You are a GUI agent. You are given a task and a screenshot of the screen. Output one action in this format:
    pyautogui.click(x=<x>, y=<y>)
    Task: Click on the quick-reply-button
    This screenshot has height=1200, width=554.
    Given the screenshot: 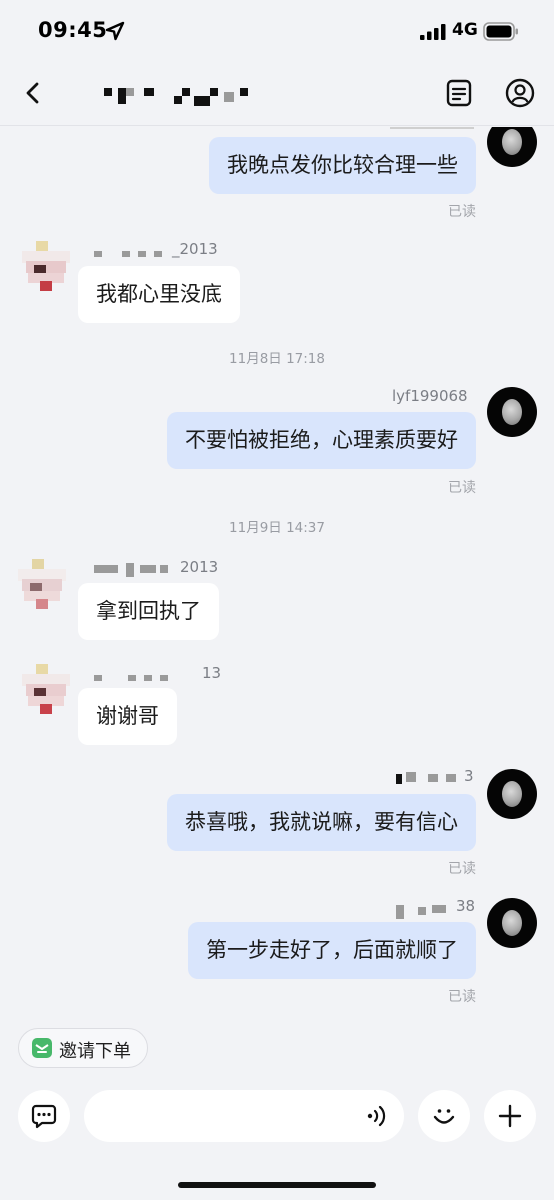 What is the action you would take?
    pyautogui.click(x=44, y=1116)
    